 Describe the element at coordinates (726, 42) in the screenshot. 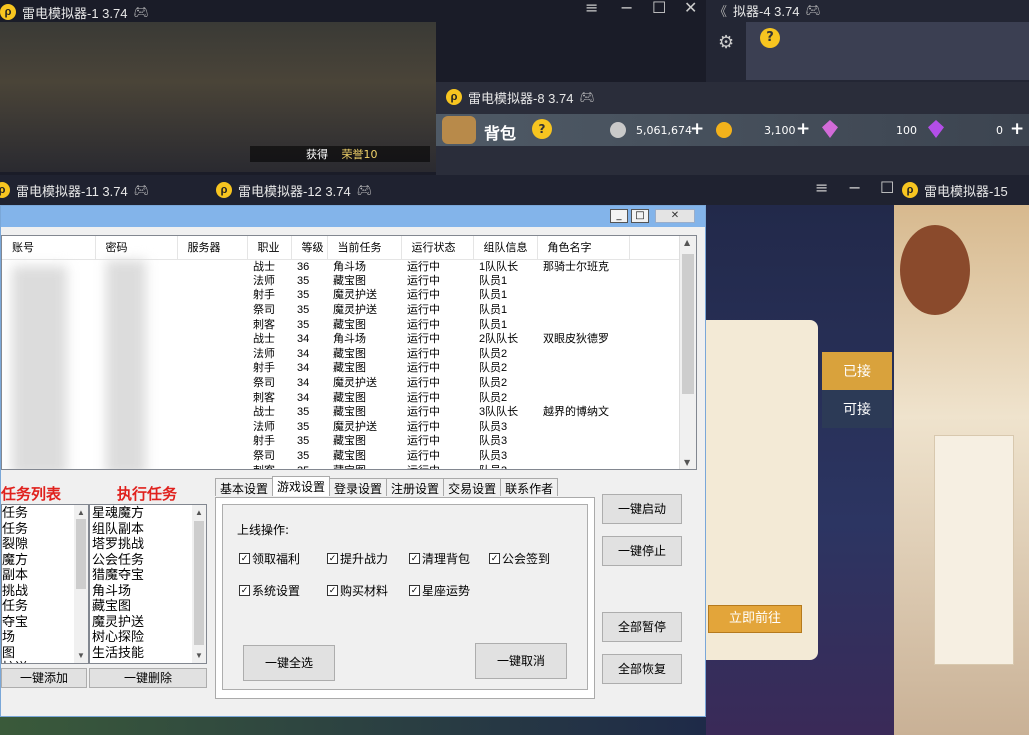

I see `settings-gear-icon: ⚙` at that location.